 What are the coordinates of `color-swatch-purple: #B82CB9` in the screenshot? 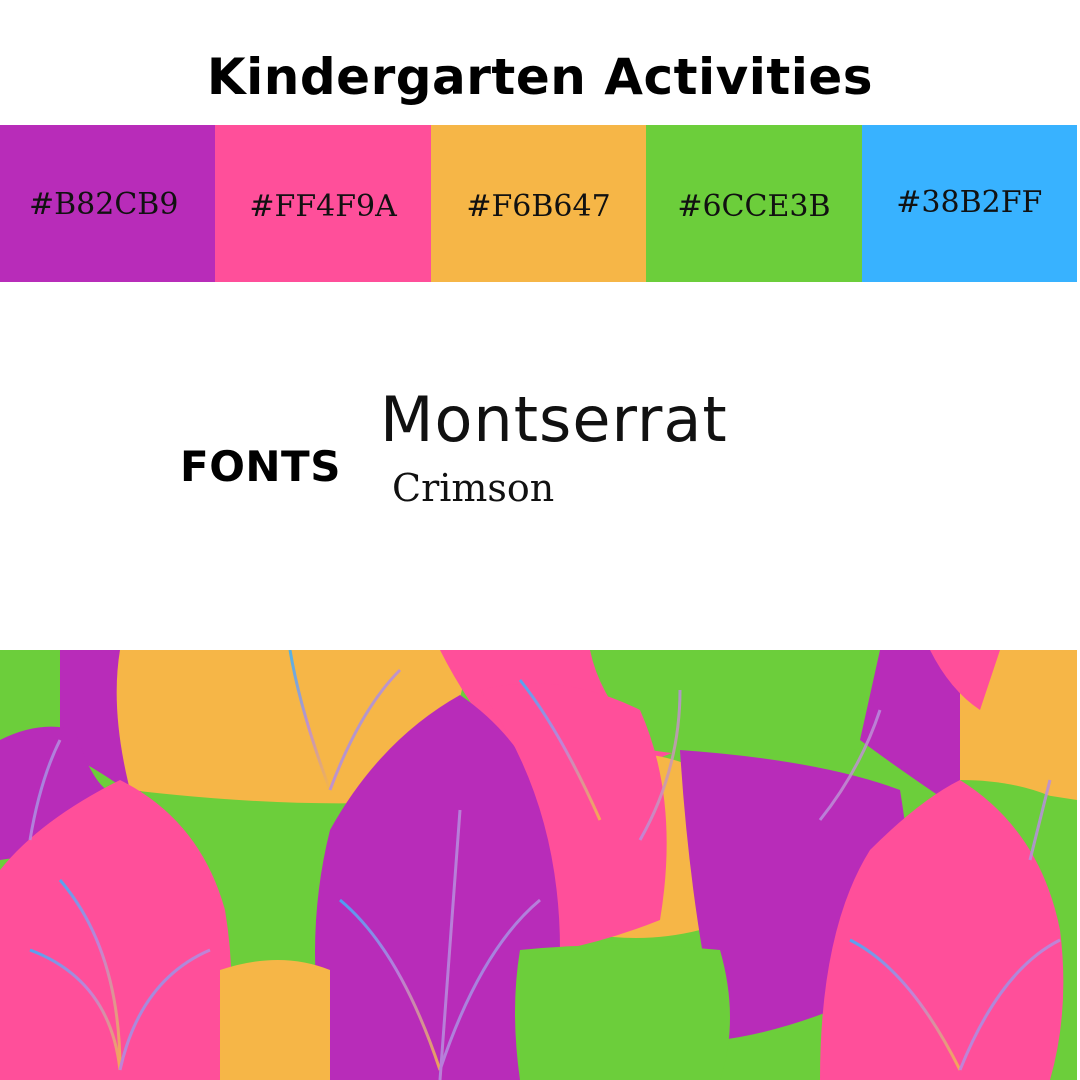 It's located at (108, 203).